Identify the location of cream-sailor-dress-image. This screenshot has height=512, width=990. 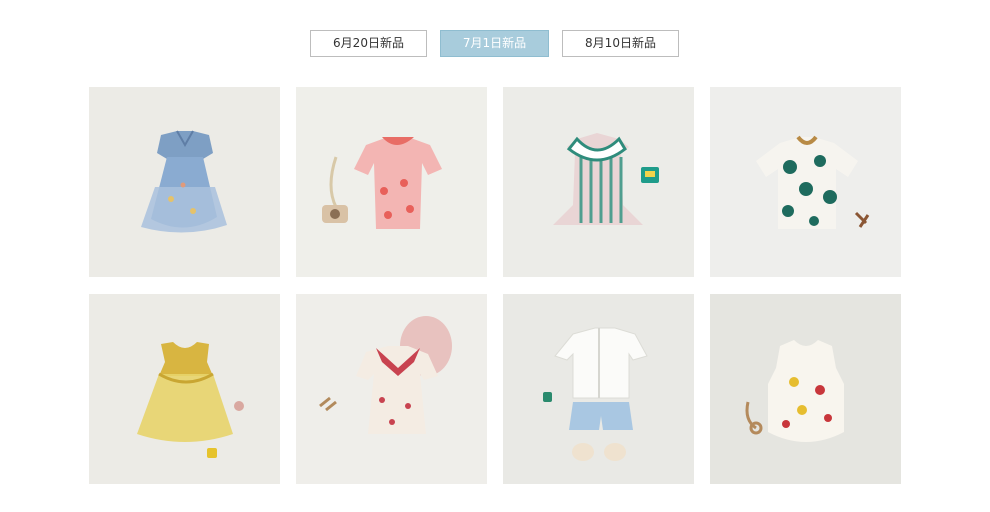
(385, 375).